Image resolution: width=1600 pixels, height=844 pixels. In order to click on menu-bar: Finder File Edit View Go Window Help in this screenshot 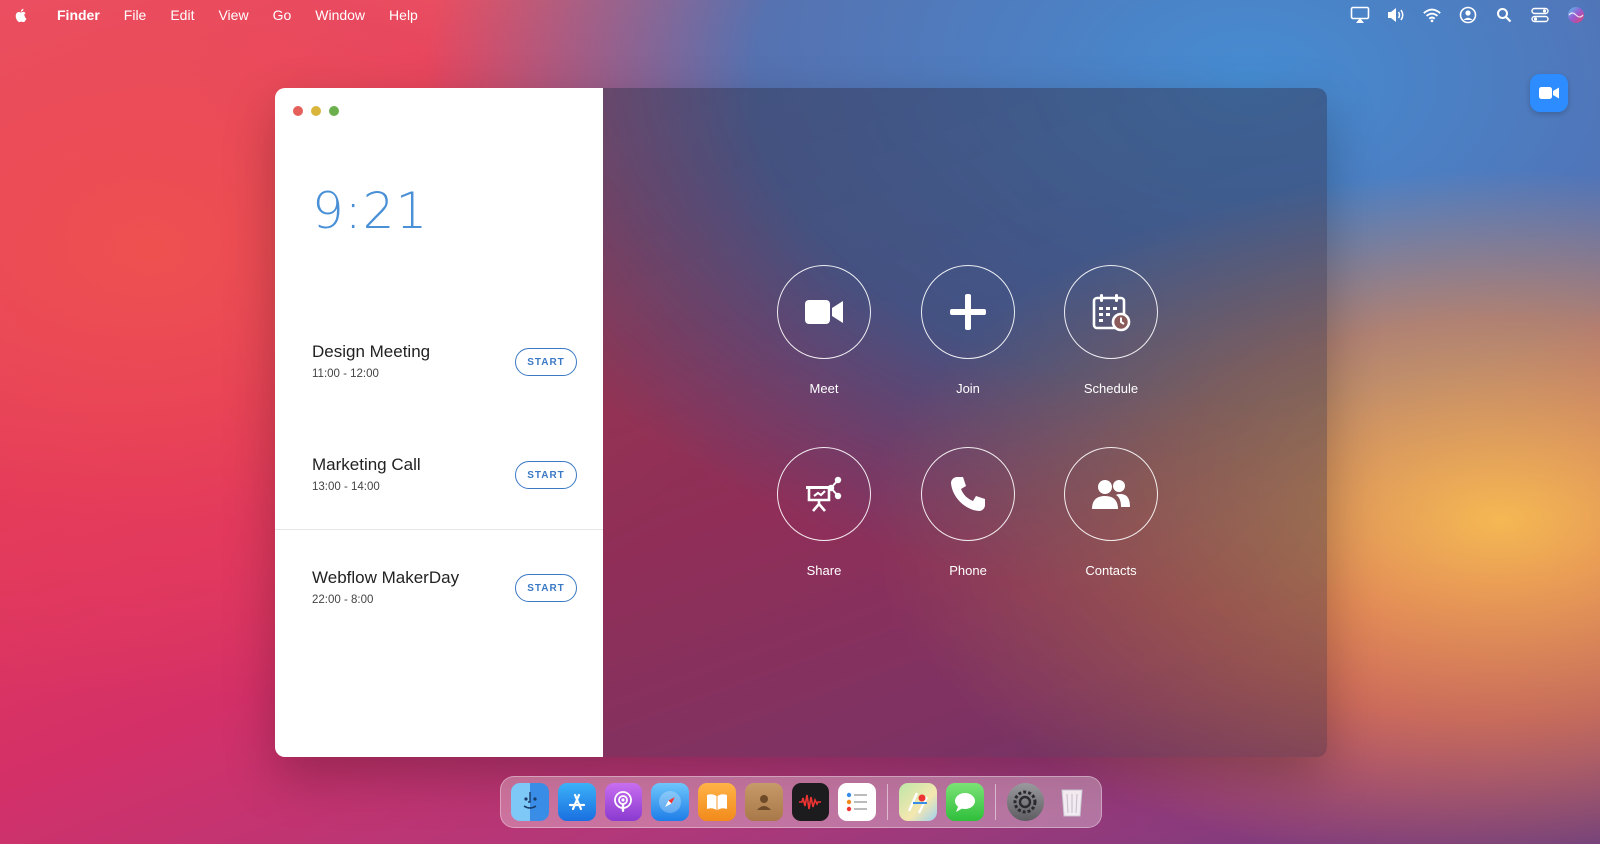, I will do `click(800, 15)`.